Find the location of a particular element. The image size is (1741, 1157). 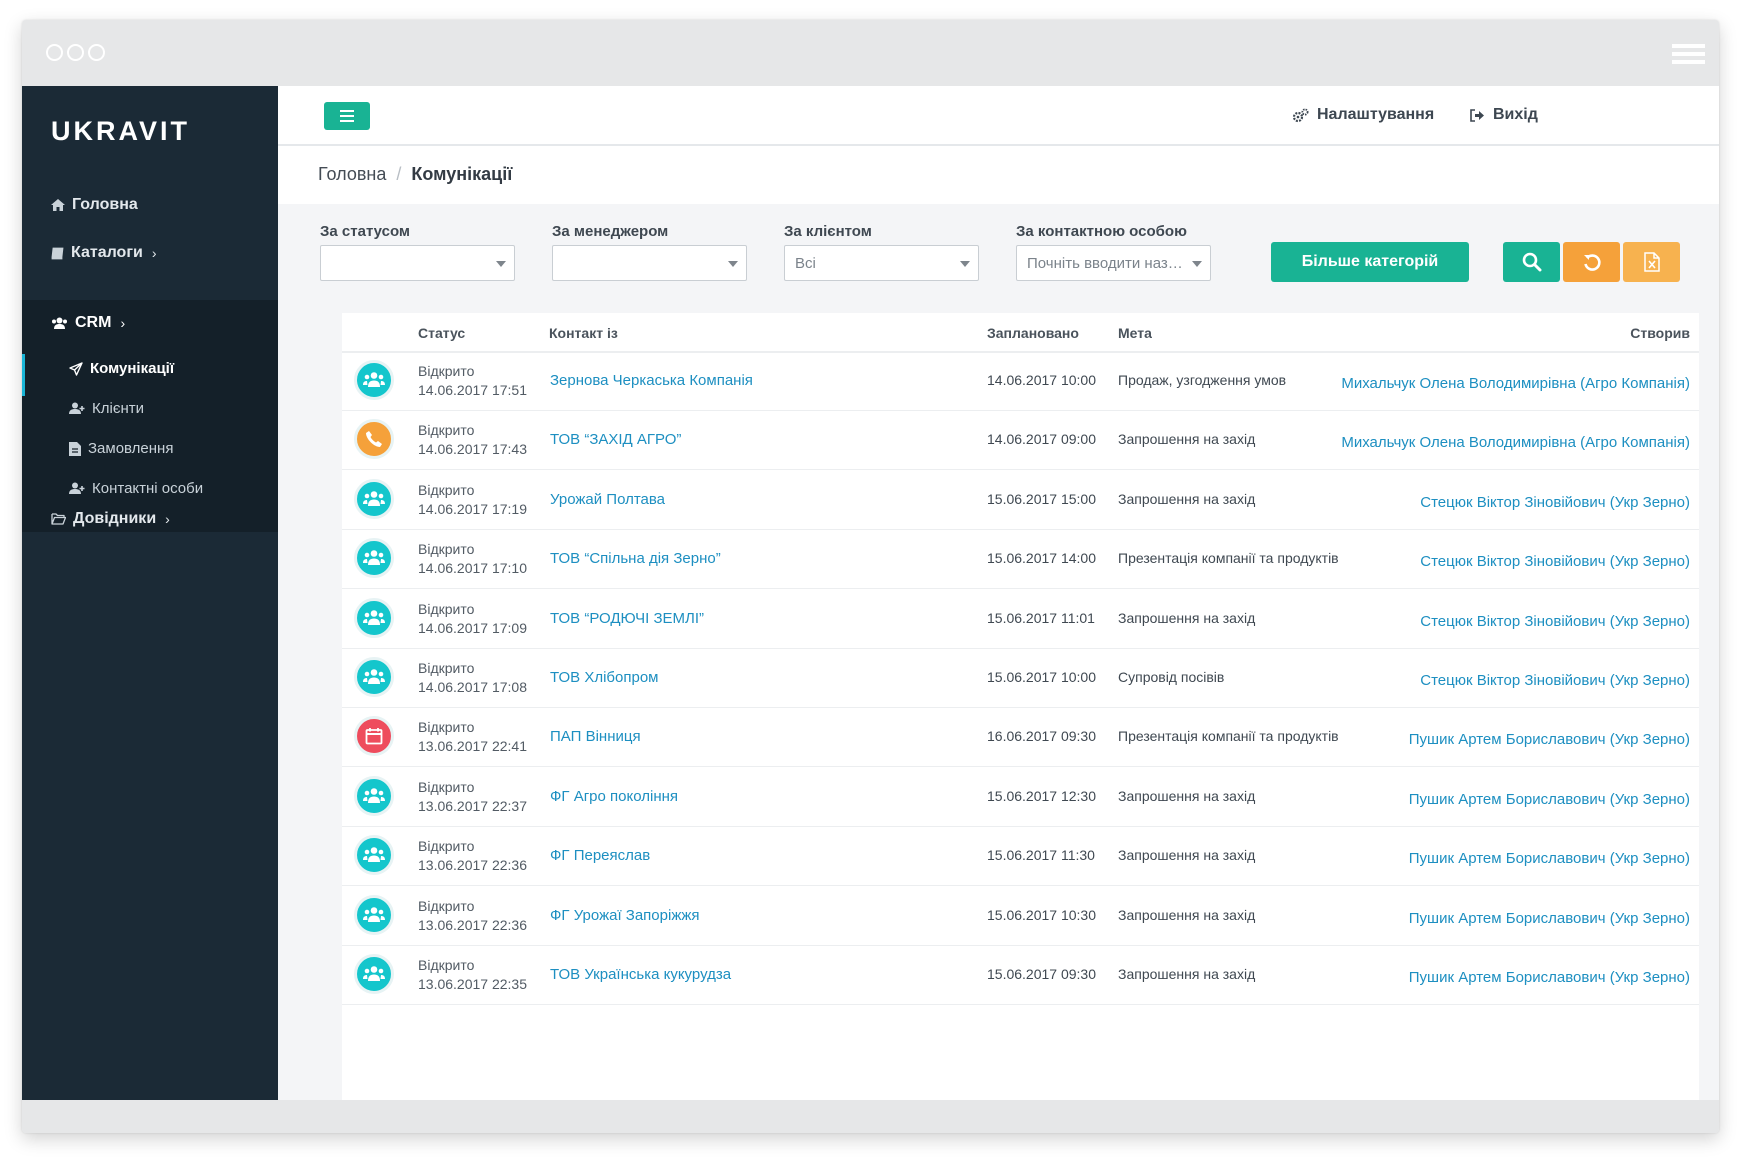

more-categories-button: Більше категорій is located at coordinates (1370, 262).